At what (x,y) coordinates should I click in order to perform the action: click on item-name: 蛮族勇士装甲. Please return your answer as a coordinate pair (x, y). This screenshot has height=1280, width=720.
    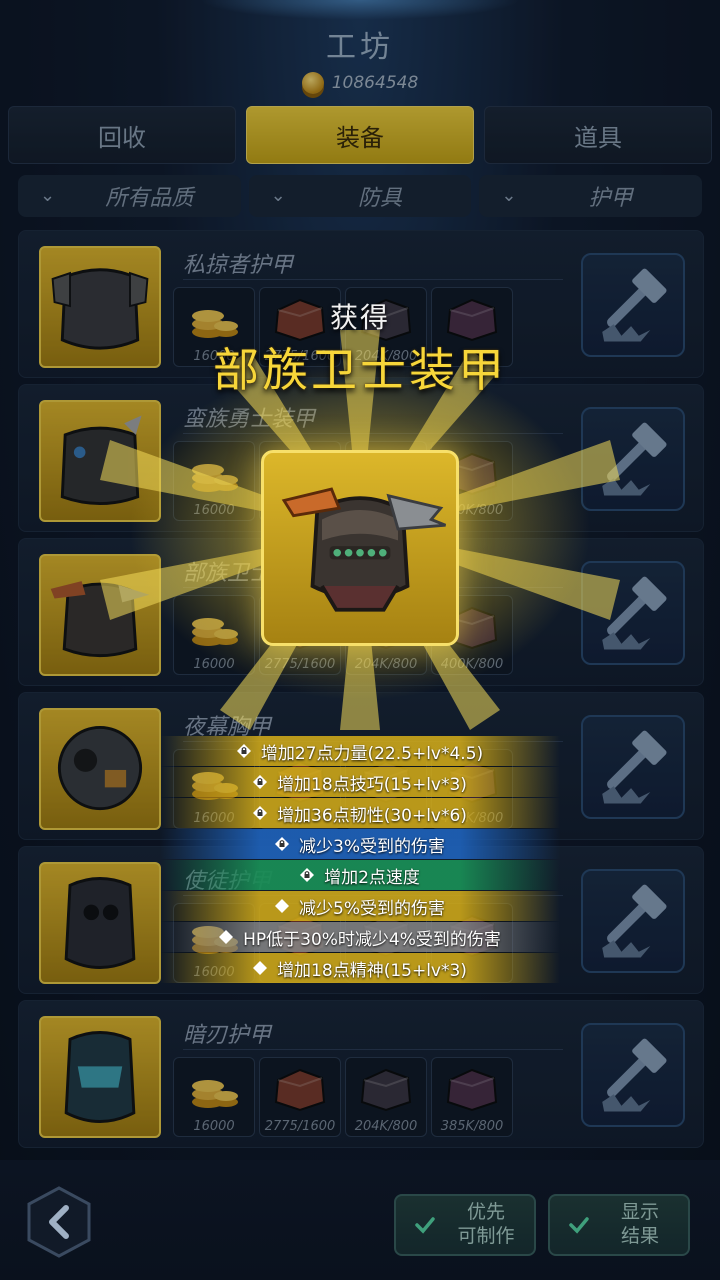
    Looking at the image, I should click on (249, 419).